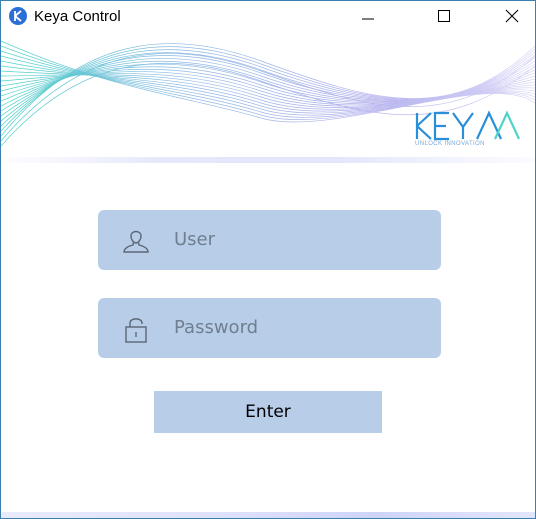 The height and width of the screenshot is (519, 536). Describe the element at coordinates (444, 16) in the screenshot. I see `maximize-button` at that location.